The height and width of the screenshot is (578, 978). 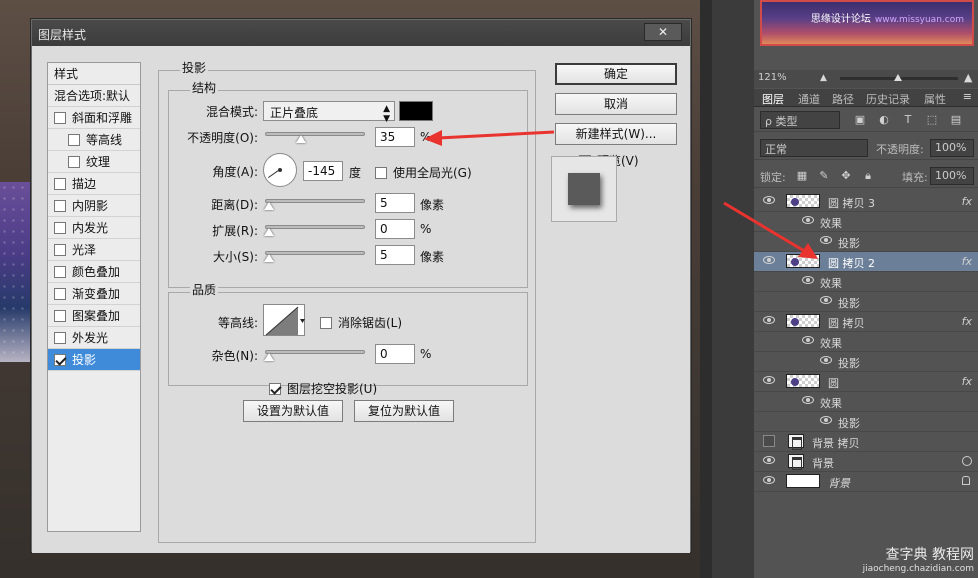 What do you see at coordinates (94, 118) in the screenshot?
I see `style-list-item: 斜面和浮雕` at bounding box center [94, 118].